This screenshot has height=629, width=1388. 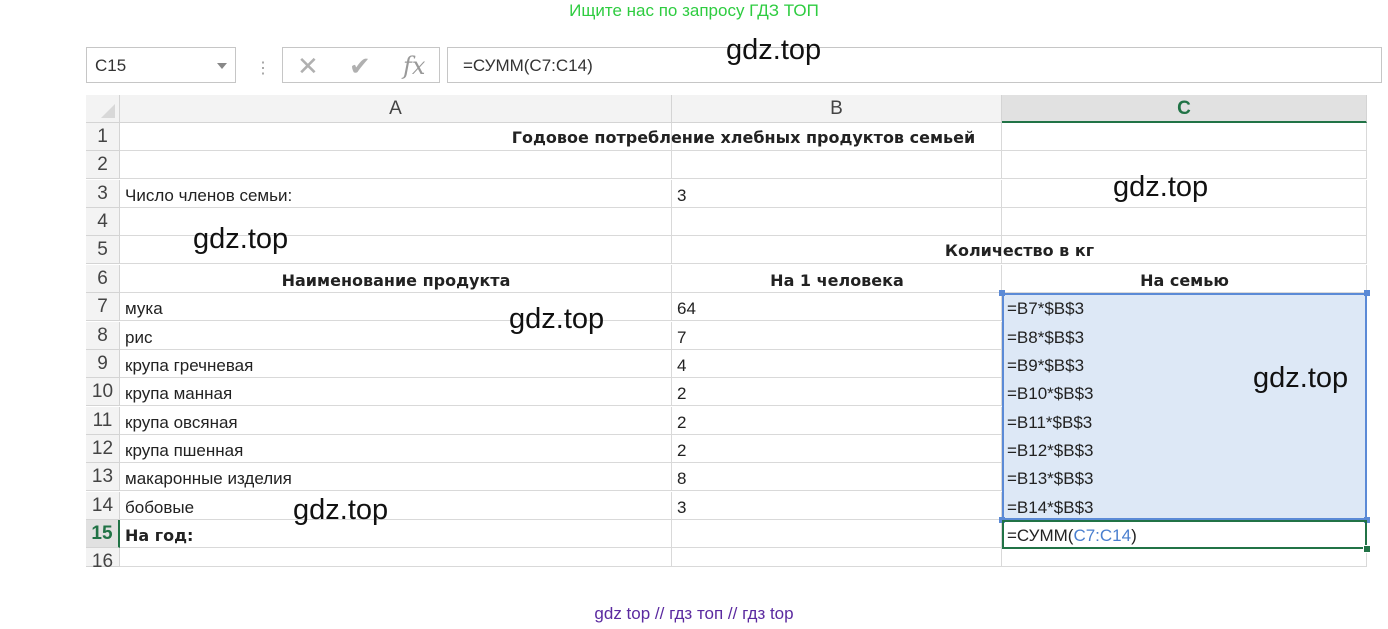 What do you see at coordinates (103, 165) in the screenshot?
I see `row-header-2: 2` at bounding box center [103, 165].